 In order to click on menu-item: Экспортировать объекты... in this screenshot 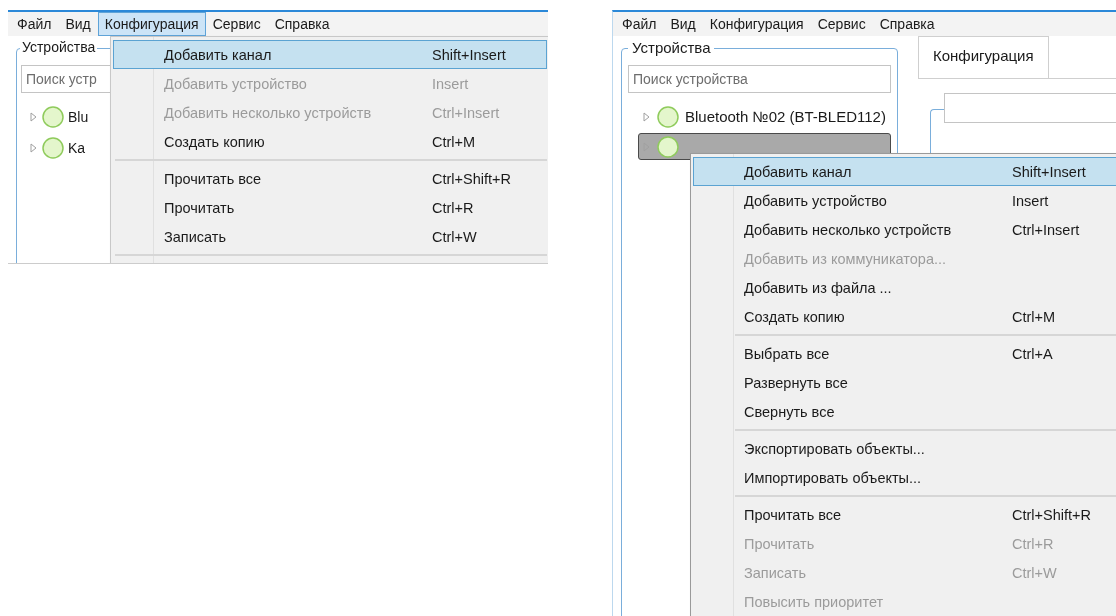, I will do `click(904, 448)`.